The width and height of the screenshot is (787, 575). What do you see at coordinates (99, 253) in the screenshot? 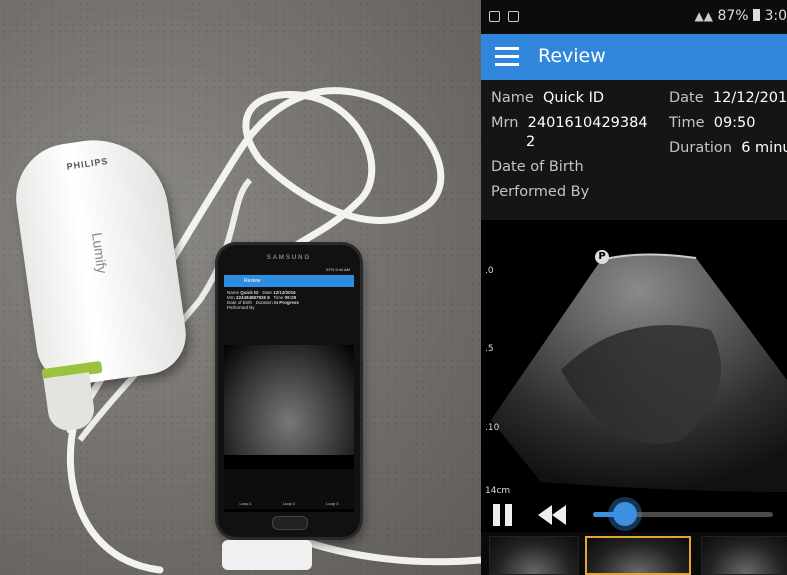
I see `probe-model: Lumify` at bounding box center [99, 253].